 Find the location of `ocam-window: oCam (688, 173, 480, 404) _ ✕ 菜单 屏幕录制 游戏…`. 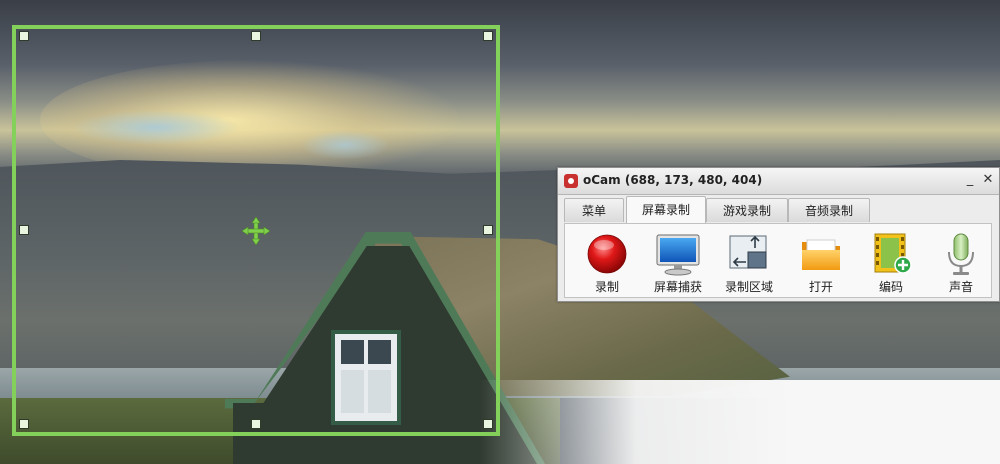

ocam-window: oCam (688, 173, 480, 404) _ ✕ 菜单 屏幕录制 游戏… is located at coordinates (778, 234).